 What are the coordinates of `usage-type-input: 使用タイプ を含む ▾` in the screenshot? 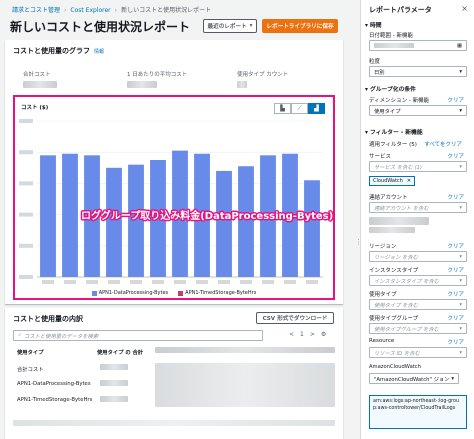 It's located at (418, 304).